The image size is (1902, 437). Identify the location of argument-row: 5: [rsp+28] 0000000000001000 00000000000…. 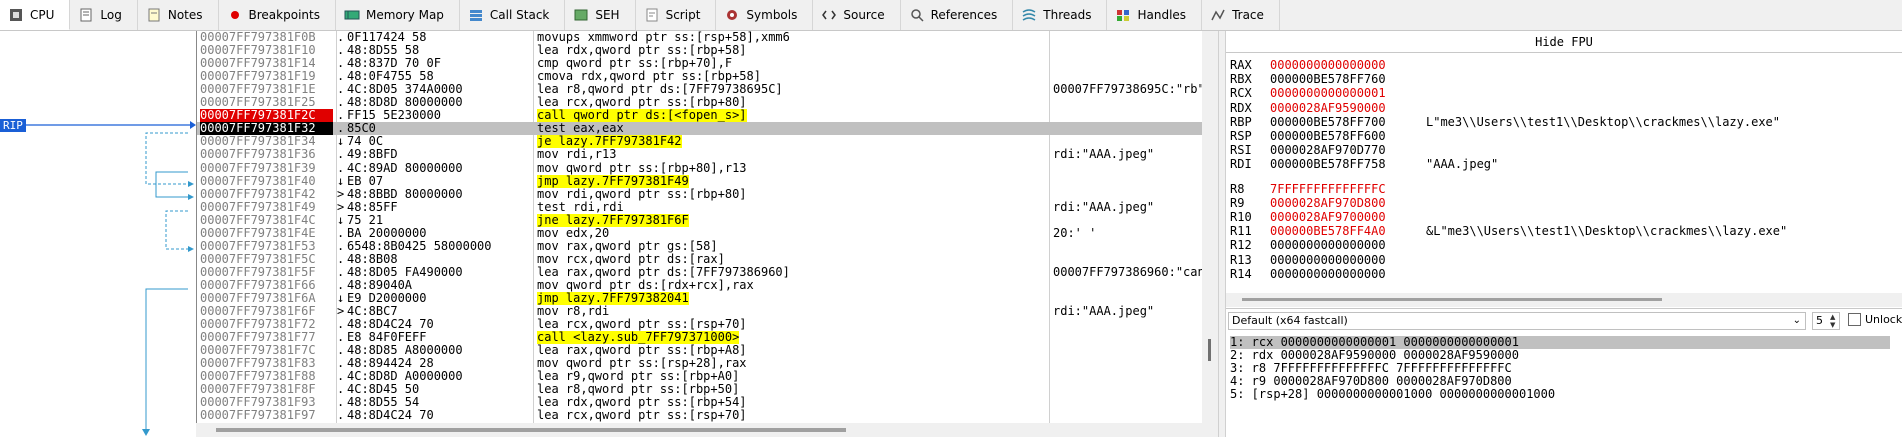
(1392, 394).